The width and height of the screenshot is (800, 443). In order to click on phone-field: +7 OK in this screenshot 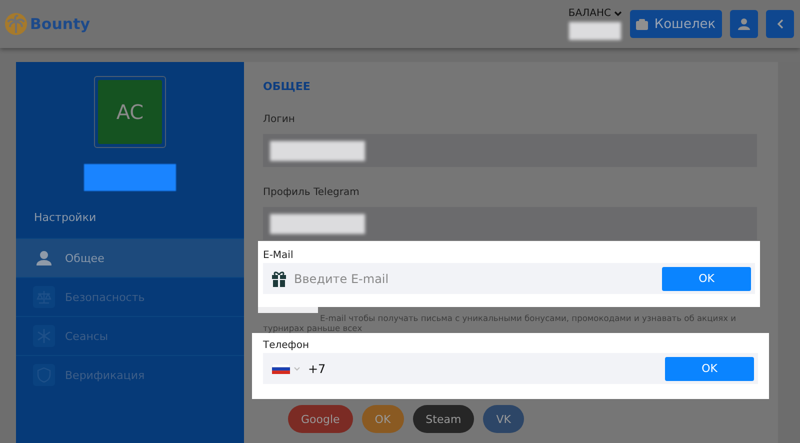, I will do `click(510, 368)`.